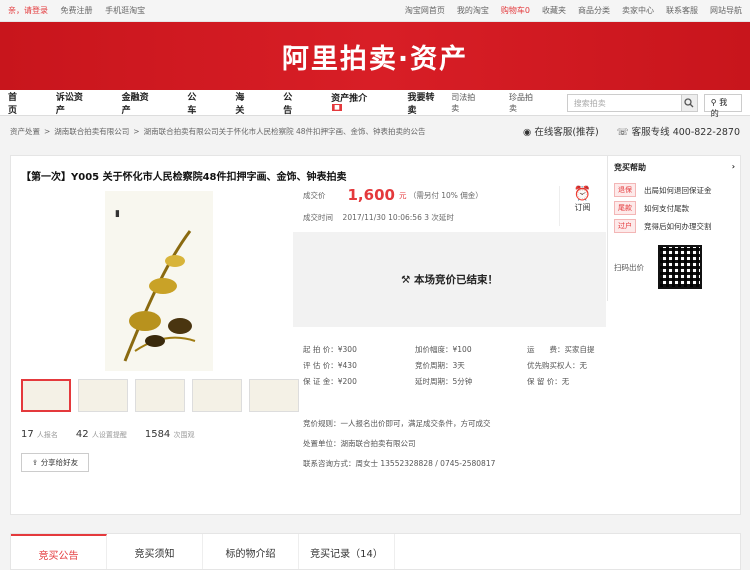  I want to click on thumbnail-strip, so click(160, 395).